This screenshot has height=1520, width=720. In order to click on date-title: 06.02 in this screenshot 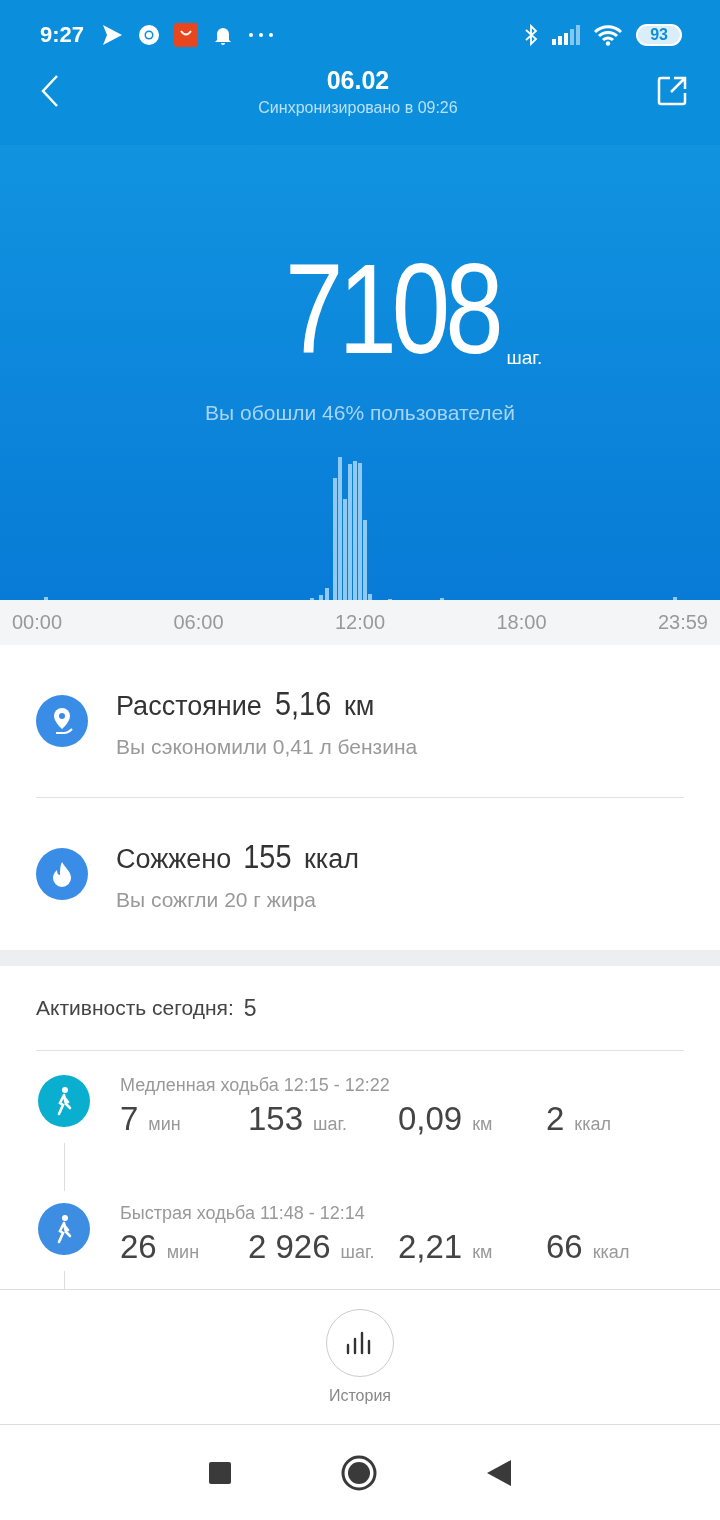, I will do `click(358, 80)`.